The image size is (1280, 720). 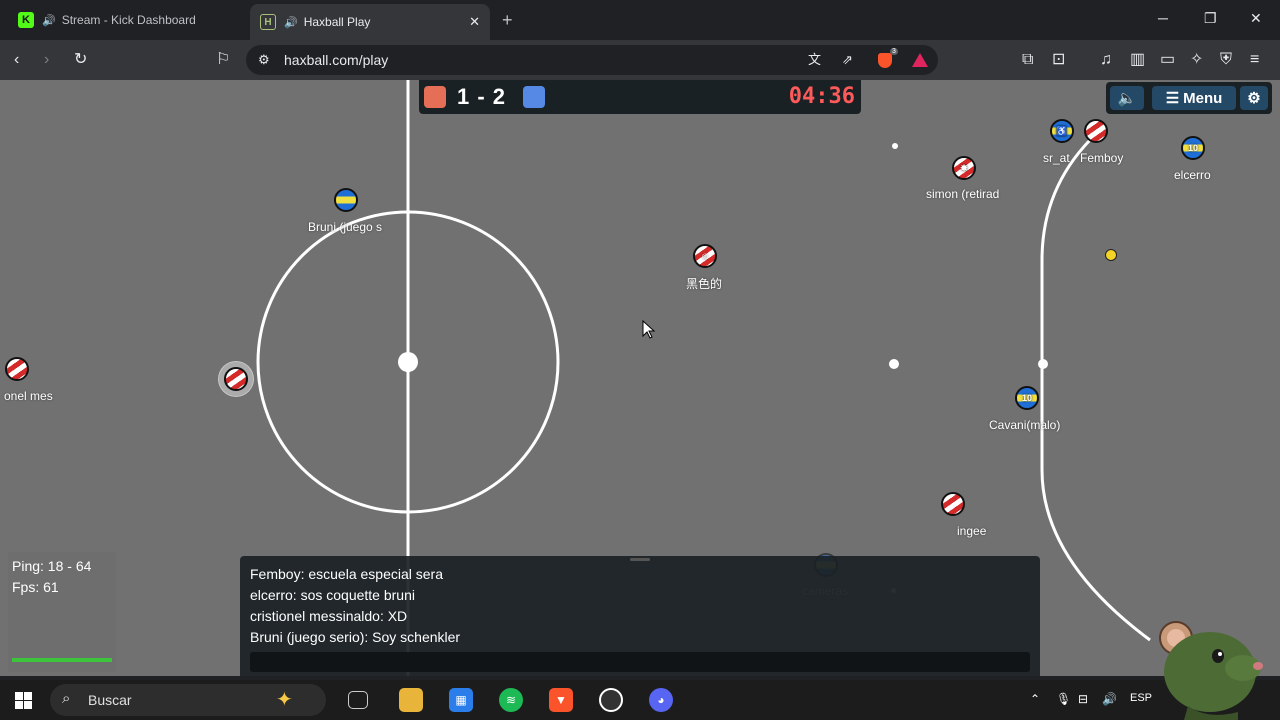 I want to click on back-icon: ‹, so click(x=16, y=60).